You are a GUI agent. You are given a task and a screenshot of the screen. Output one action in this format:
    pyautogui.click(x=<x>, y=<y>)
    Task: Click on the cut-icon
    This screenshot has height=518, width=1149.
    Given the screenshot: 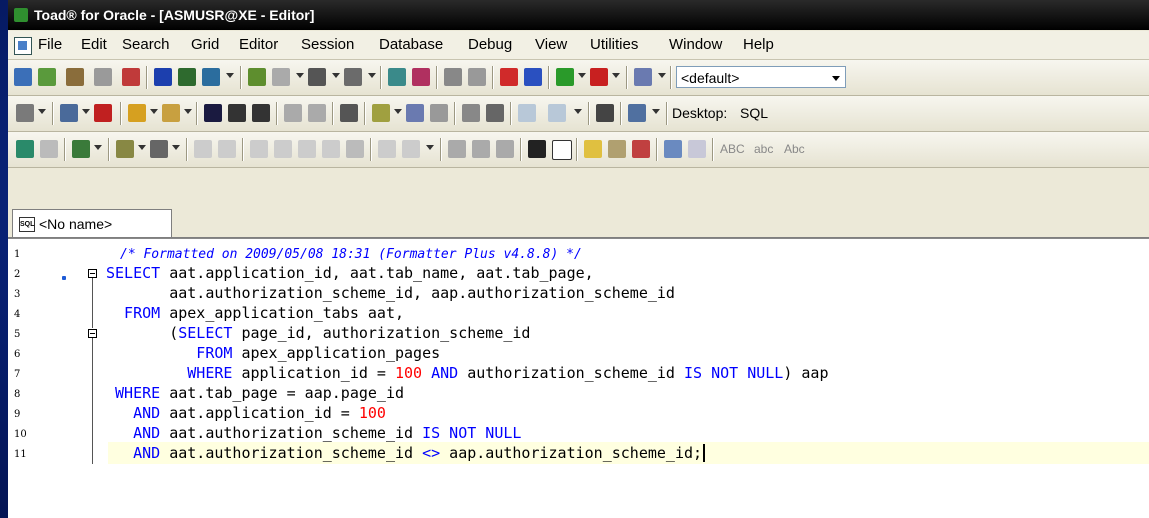 What is the action you would take?
    pyautogui.click(x=457, y=149)
    